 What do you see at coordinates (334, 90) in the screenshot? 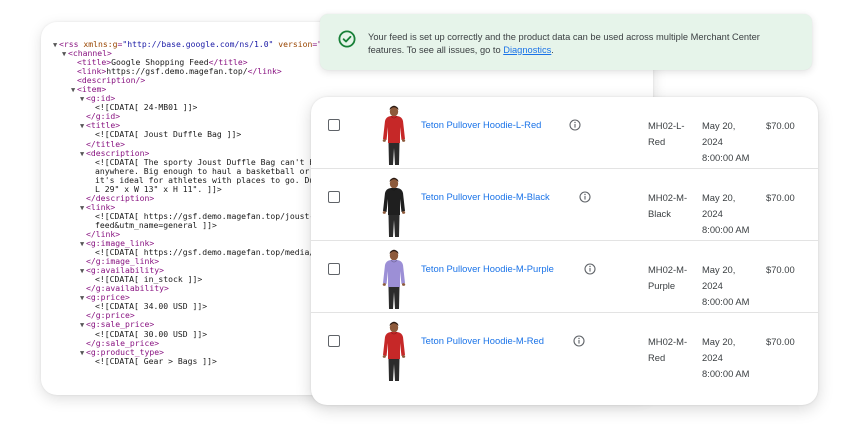
I see `xml-line: ▼ <item>` at bounding box center [334, 90].